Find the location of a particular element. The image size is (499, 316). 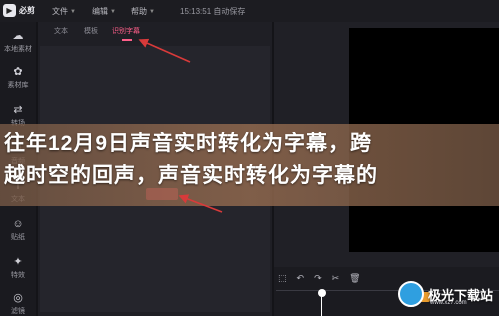

filter-icon: ◎ is located at coordinates (18, 298).